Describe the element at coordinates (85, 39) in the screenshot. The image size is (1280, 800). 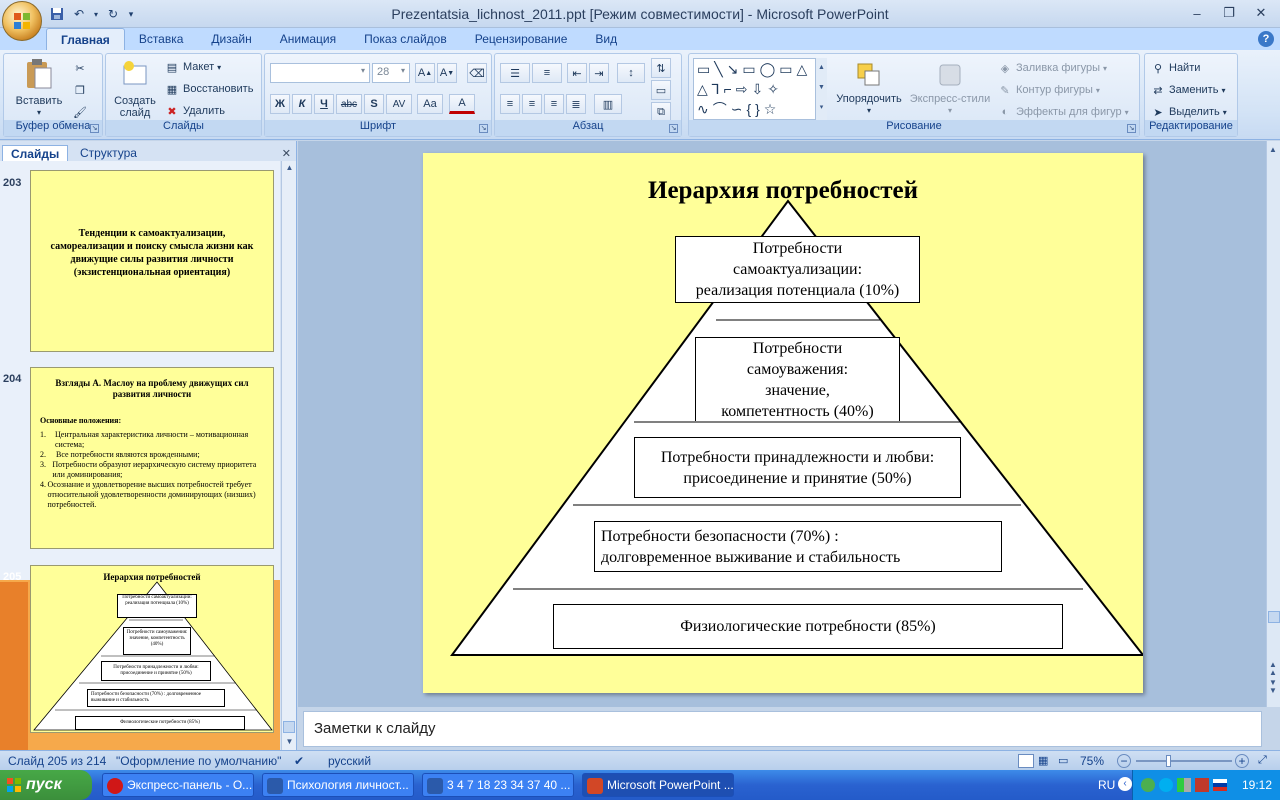
I see `tab-home: Главная` at that location.